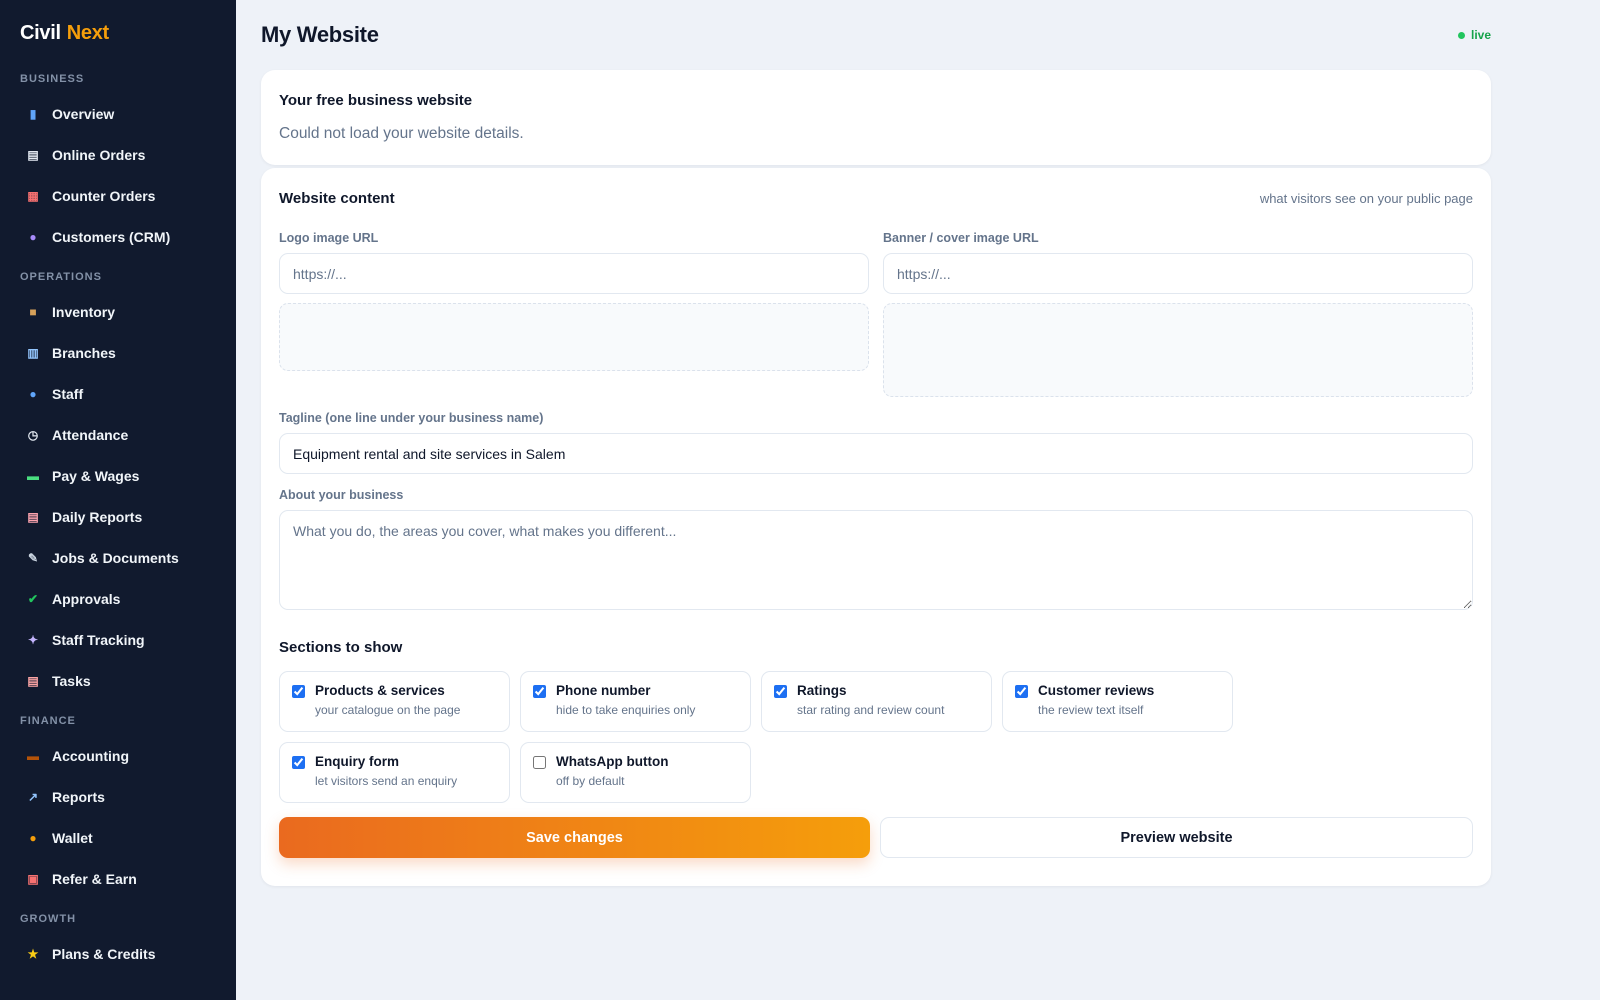 This screenshot has height=1000, width=1600. Describe the element at coordinates (118, 878) in the screenshot. I see `sidebar-item-refer-earn: ▣ Refer & Earn` at that location.